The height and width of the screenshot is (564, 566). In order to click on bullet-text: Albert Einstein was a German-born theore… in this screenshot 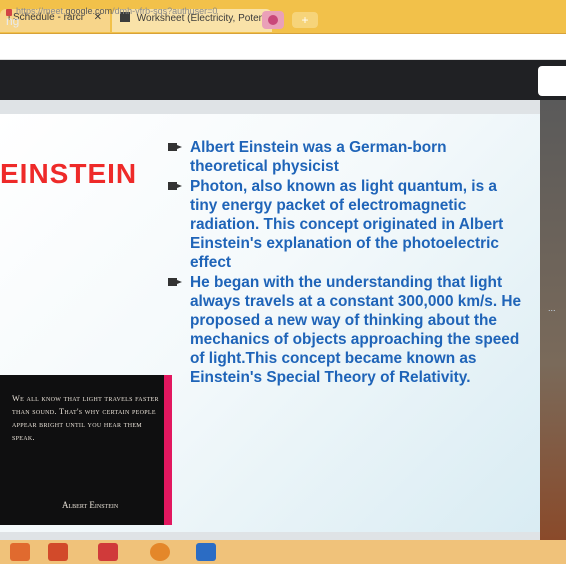, I will do `click(318, 157)`.